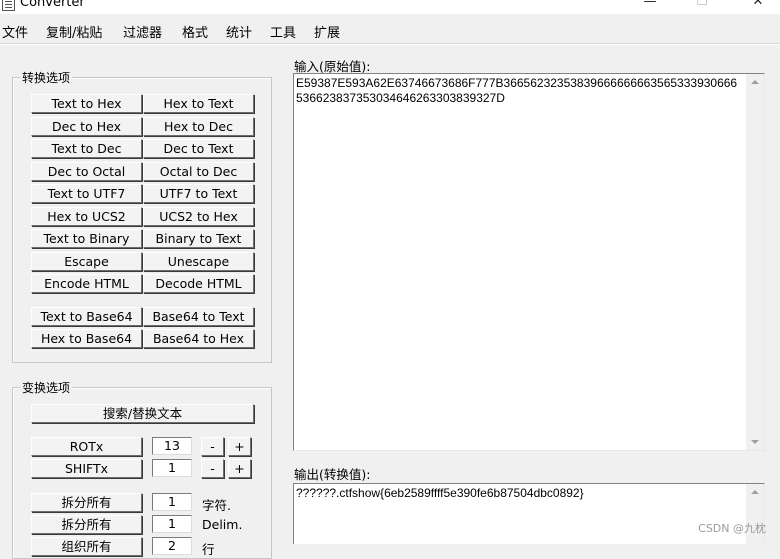  Describe the element at coordinates (755, 442) in the screenshot. I see `scroll-down-arrow-icon` at that location.